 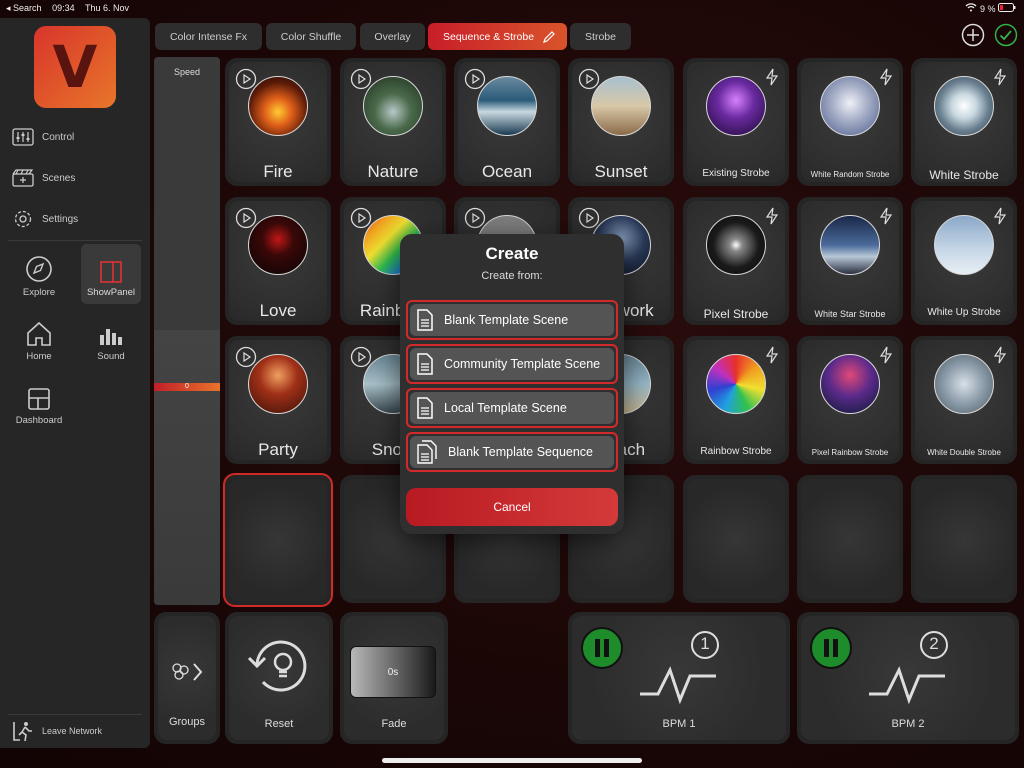 I want to click on sidebar-item-dashboard: Dashboard, so click(x=39, y=402).